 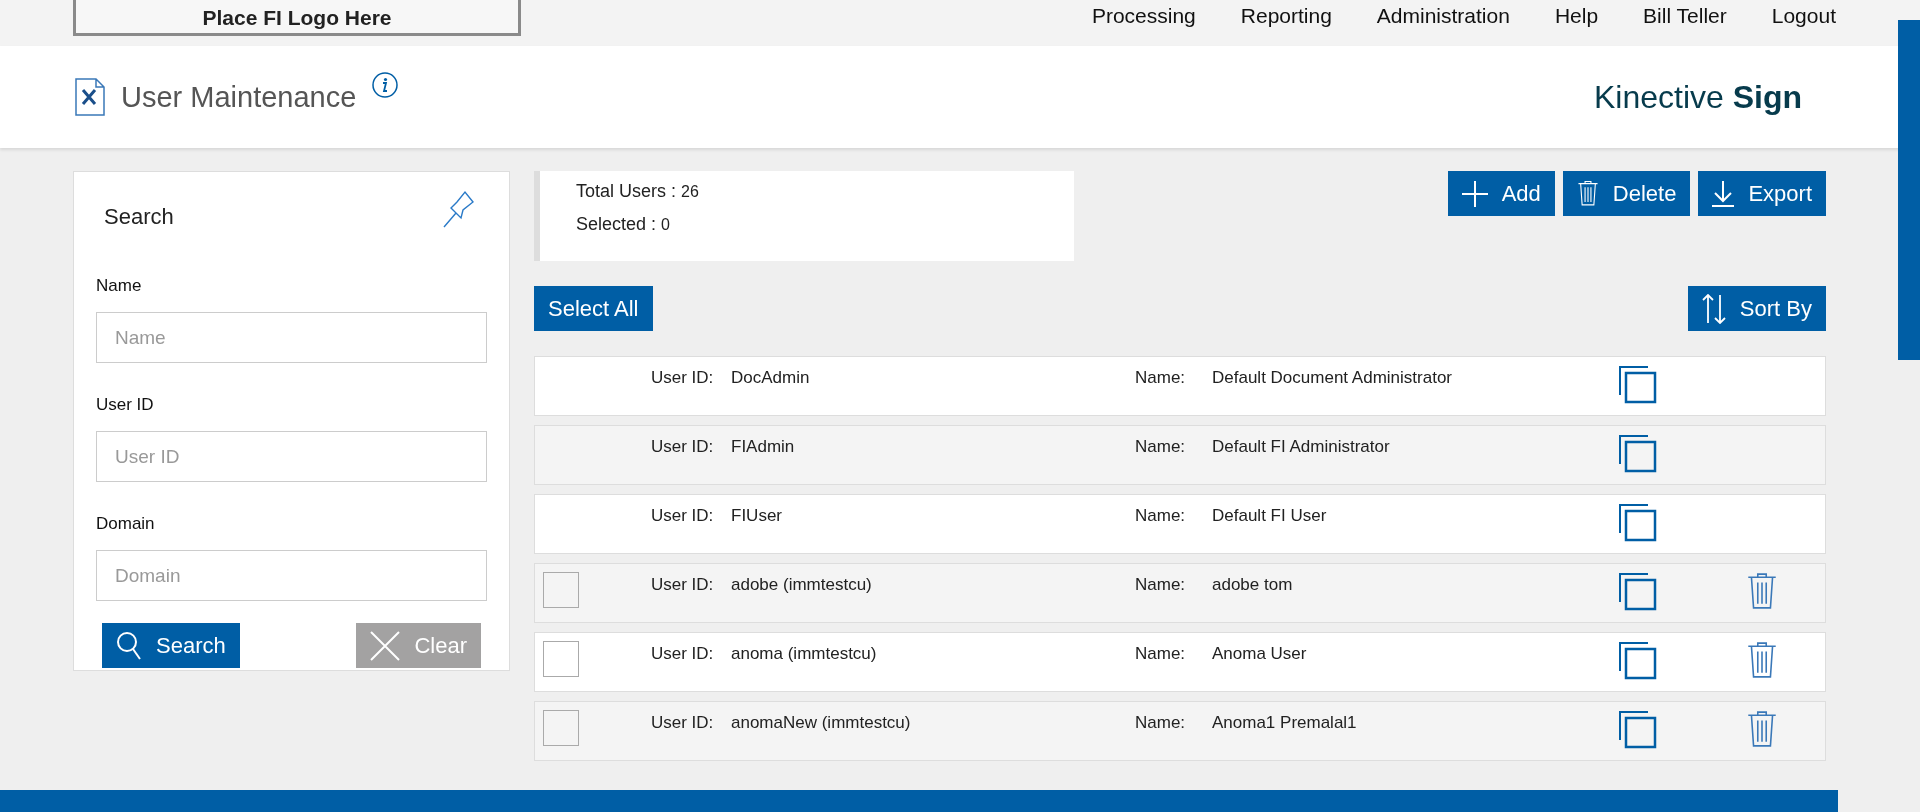 What do you see at coordinates (771, 378) in the screenshot?
I see `user-id: DocAdmin` at bounding box center [771, 378].